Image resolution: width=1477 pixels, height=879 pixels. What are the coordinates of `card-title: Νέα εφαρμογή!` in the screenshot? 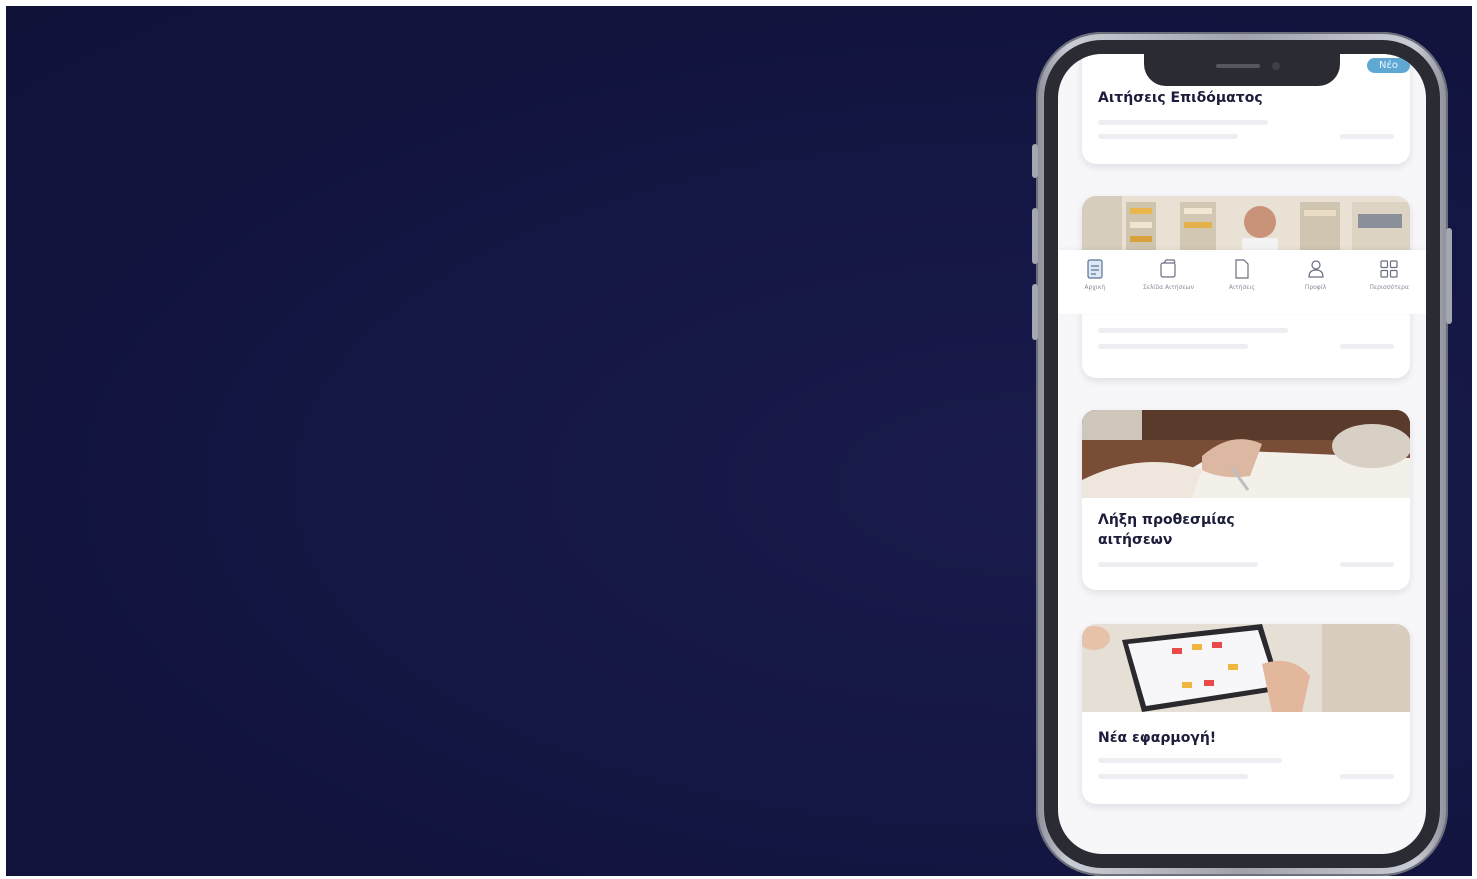 It's located at (1157, 738).